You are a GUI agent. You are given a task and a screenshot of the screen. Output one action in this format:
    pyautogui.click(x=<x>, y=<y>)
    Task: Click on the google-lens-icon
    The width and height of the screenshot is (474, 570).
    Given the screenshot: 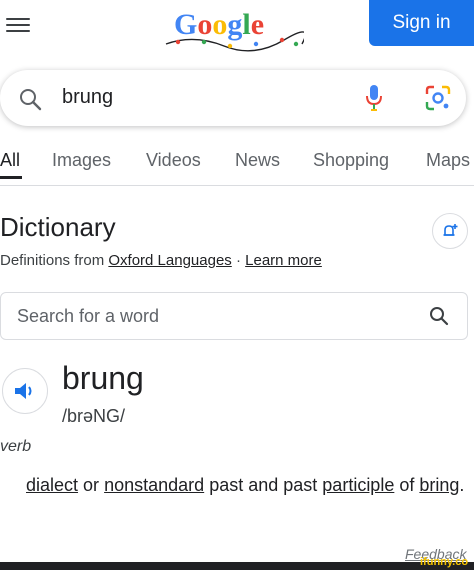 What is the action you would take?
    pyautogui.click(x=438, y=100)
    